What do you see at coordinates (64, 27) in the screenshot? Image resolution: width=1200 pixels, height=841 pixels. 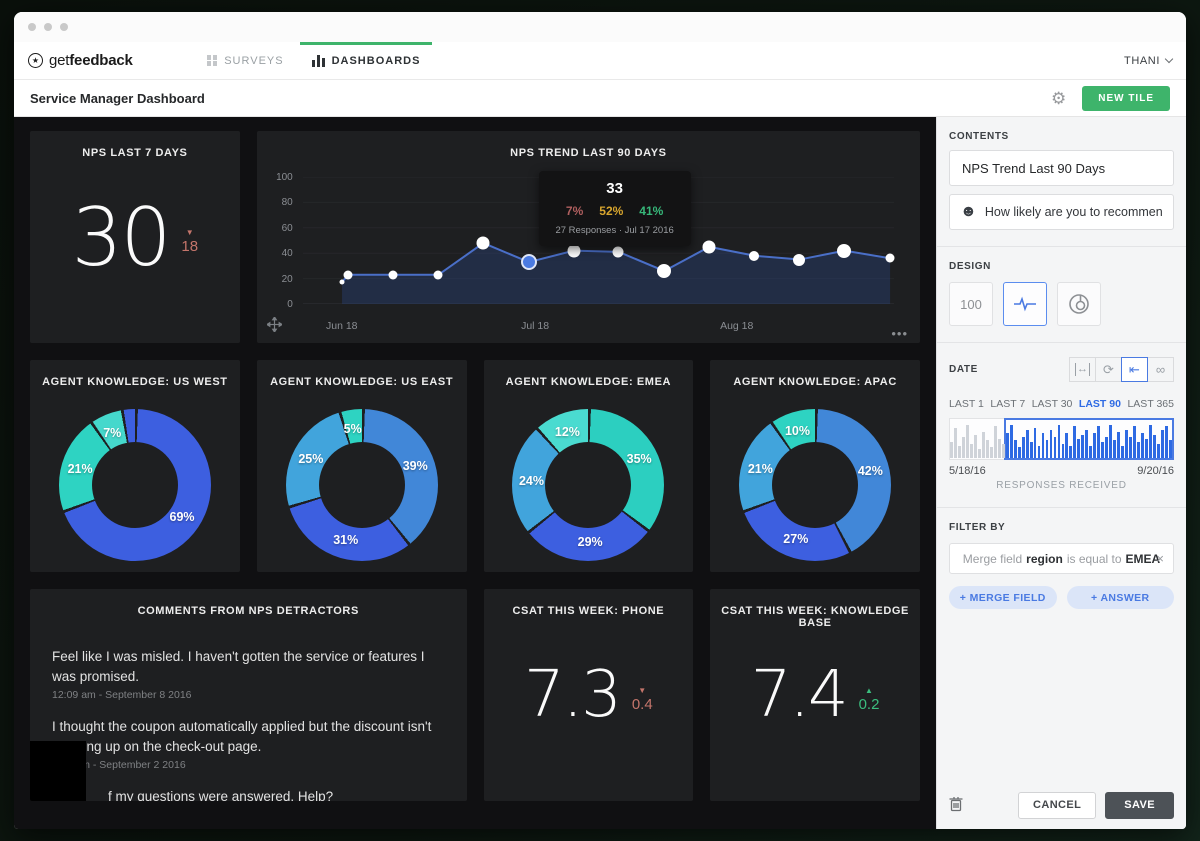 I see `window-control-zoom-icon` at bounding box center [64, 27].